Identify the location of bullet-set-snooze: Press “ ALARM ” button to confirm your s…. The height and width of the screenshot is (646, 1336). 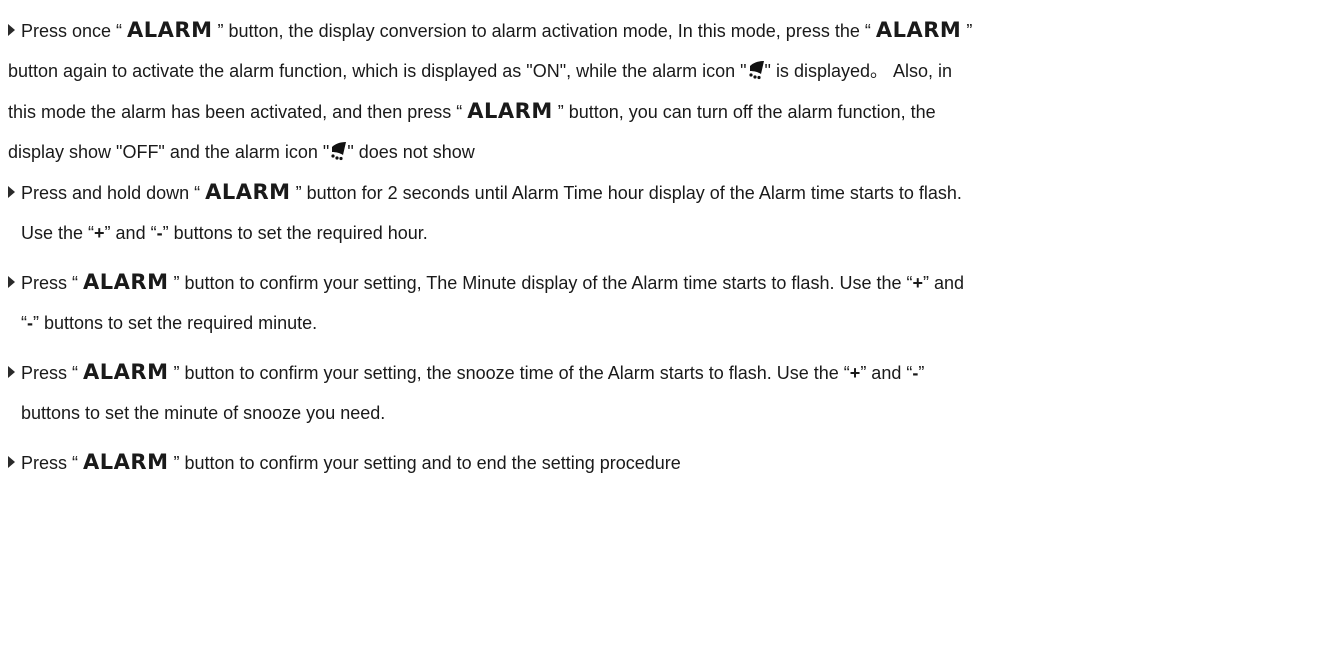
(665, 392).